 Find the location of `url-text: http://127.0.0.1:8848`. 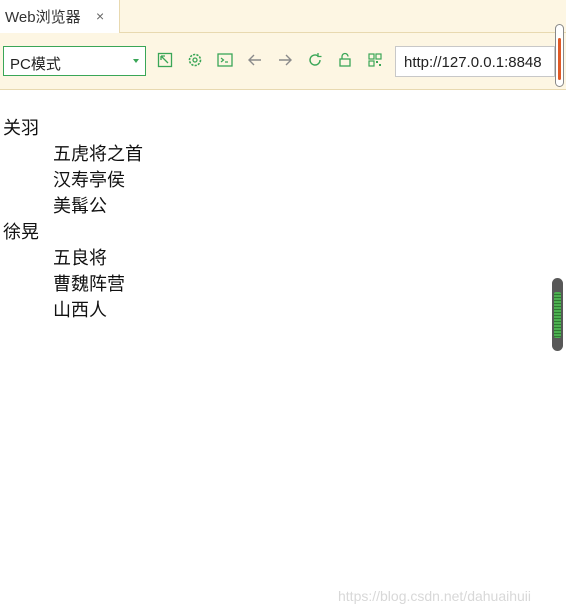

url-text: http://127.0.0.1:8848 is located at coordinates (473, 62).